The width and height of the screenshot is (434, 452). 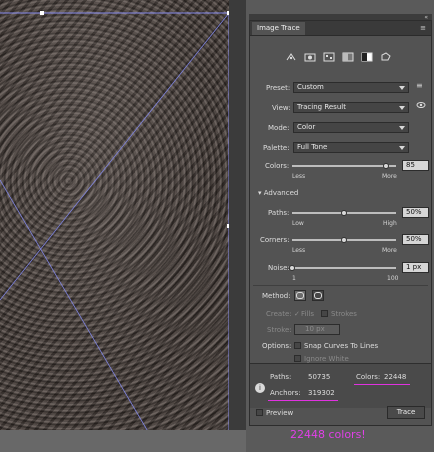 What do you see at coordinates (415, 239) in the screenshot?
I see `corners-field: 50%` at bounding box center [415, 239].